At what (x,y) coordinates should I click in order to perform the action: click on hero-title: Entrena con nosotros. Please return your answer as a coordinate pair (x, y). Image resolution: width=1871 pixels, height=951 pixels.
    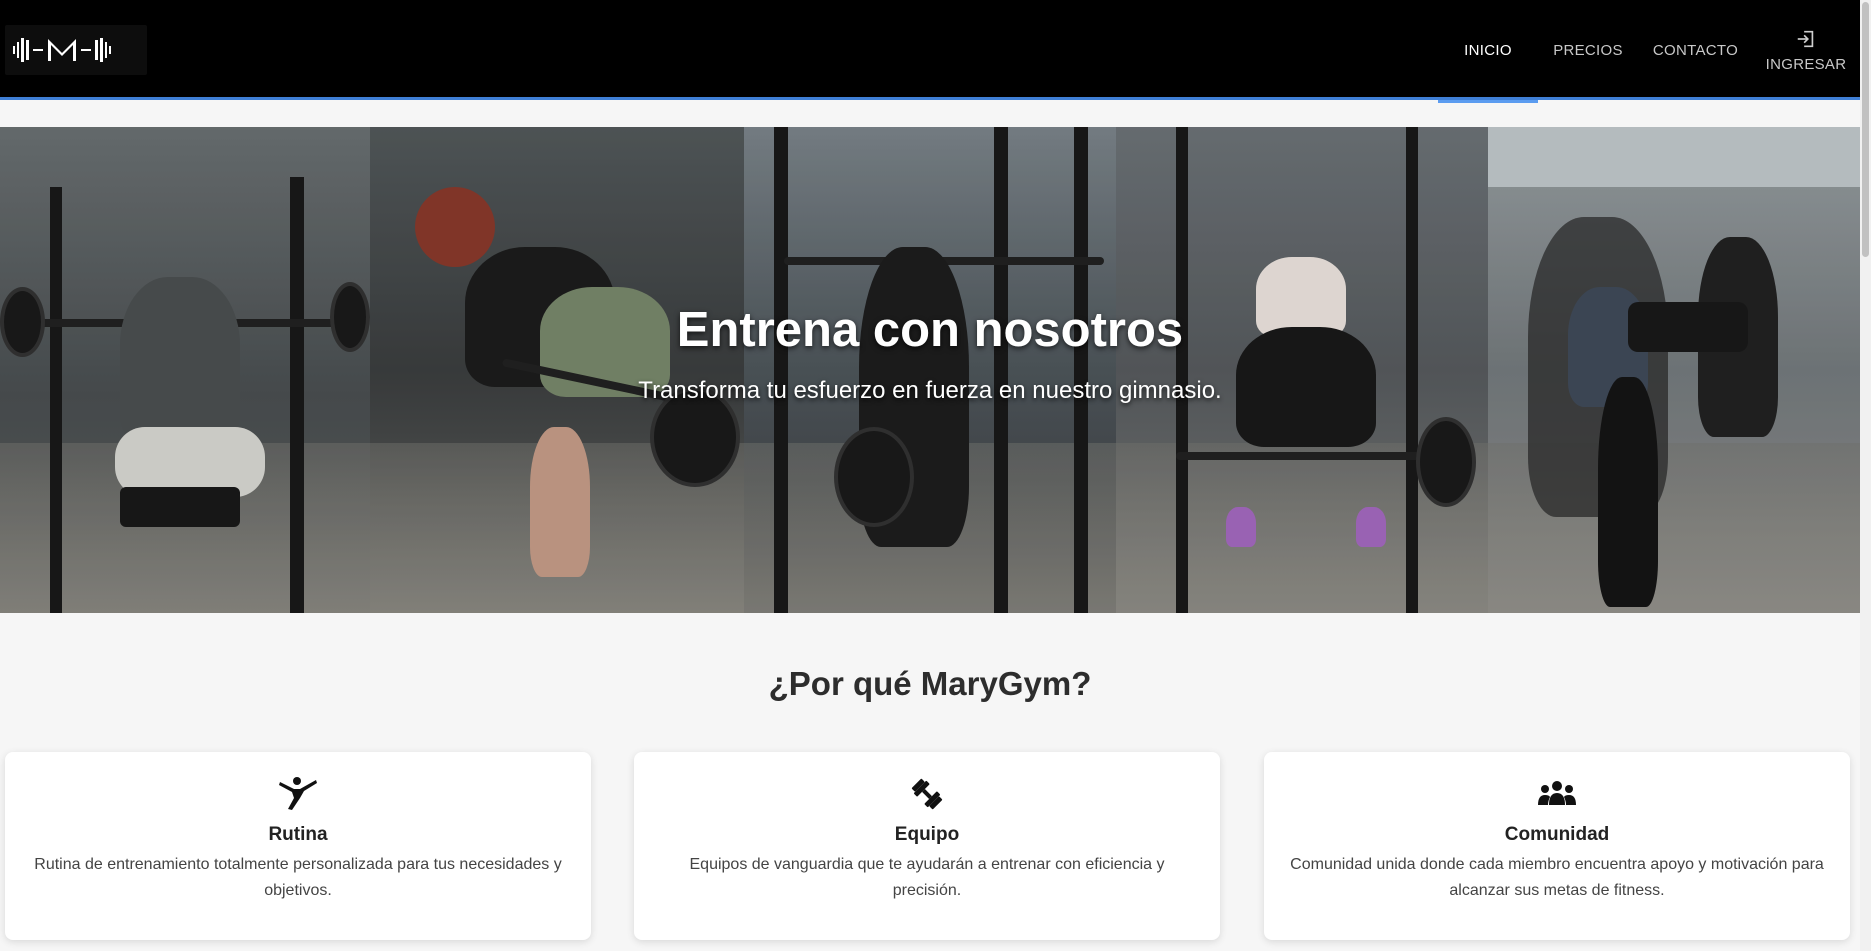
    Looking at the image, I should click on (930, 330).